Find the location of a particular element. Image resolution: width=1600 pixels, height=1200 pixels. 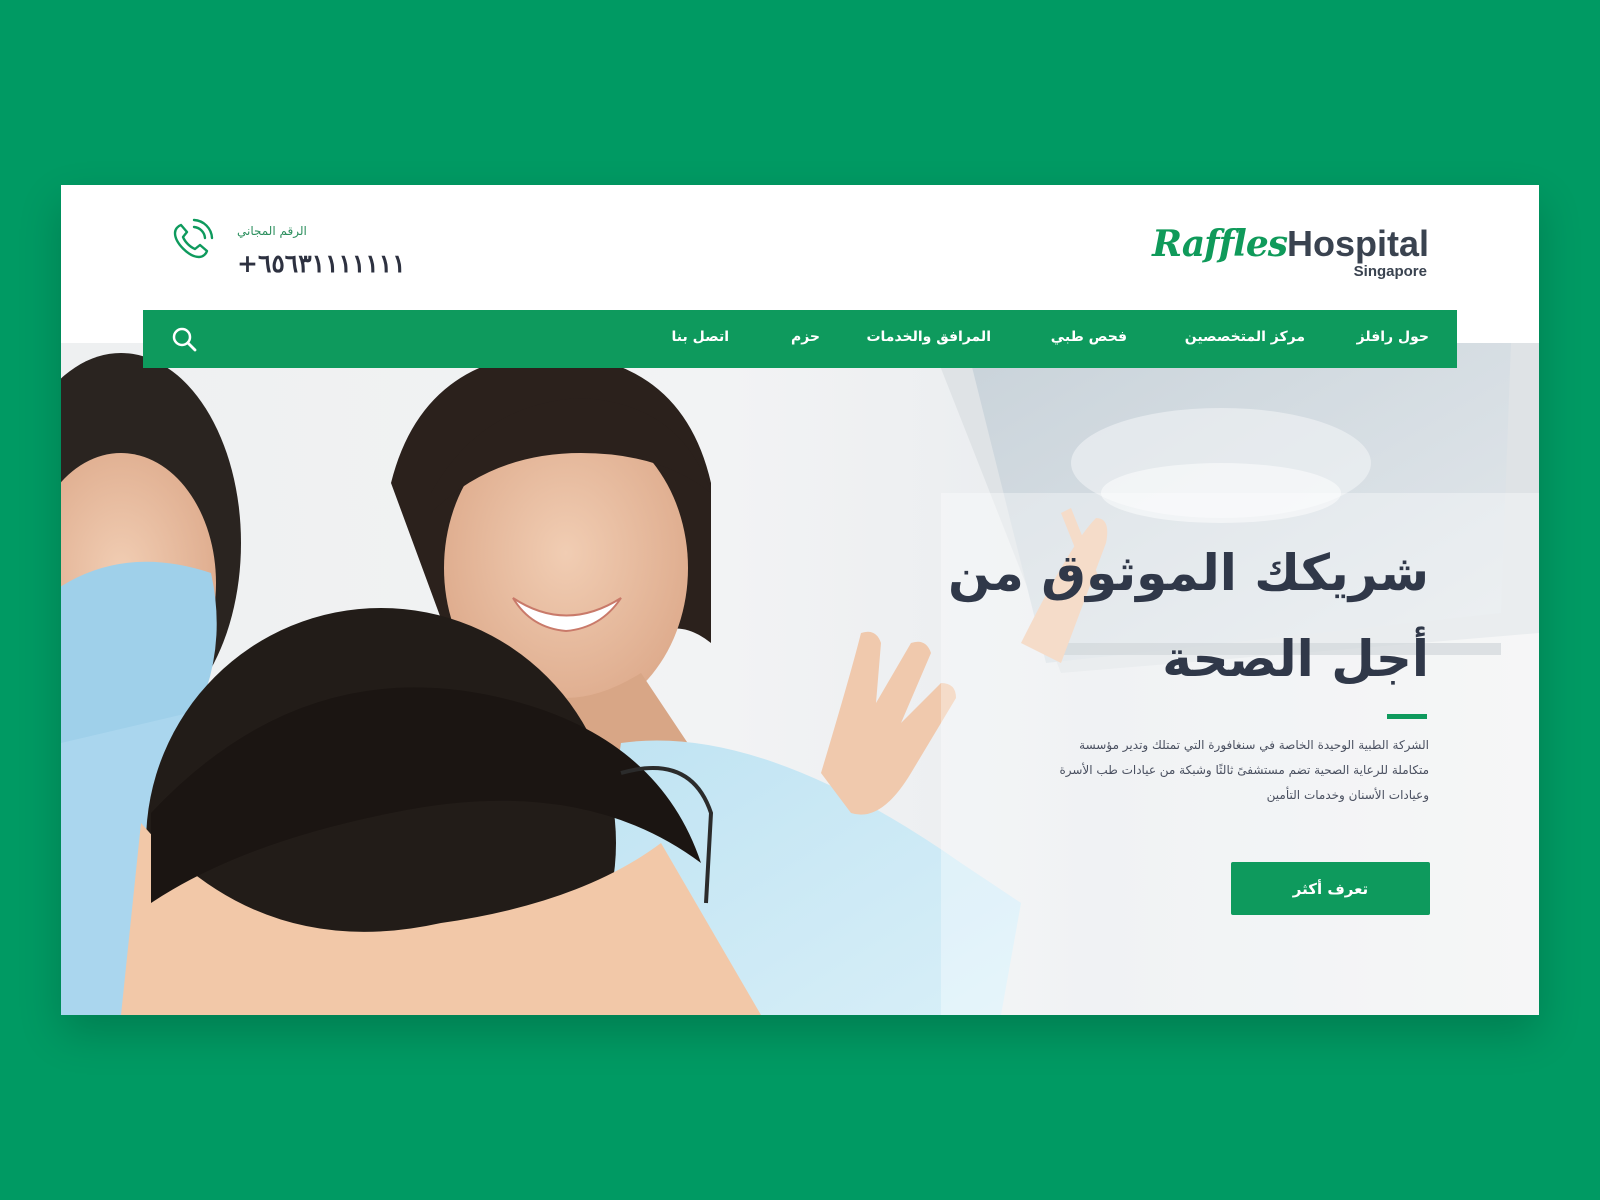

nav-item-about: حول رافلز is located at coordinates (1393, 337).